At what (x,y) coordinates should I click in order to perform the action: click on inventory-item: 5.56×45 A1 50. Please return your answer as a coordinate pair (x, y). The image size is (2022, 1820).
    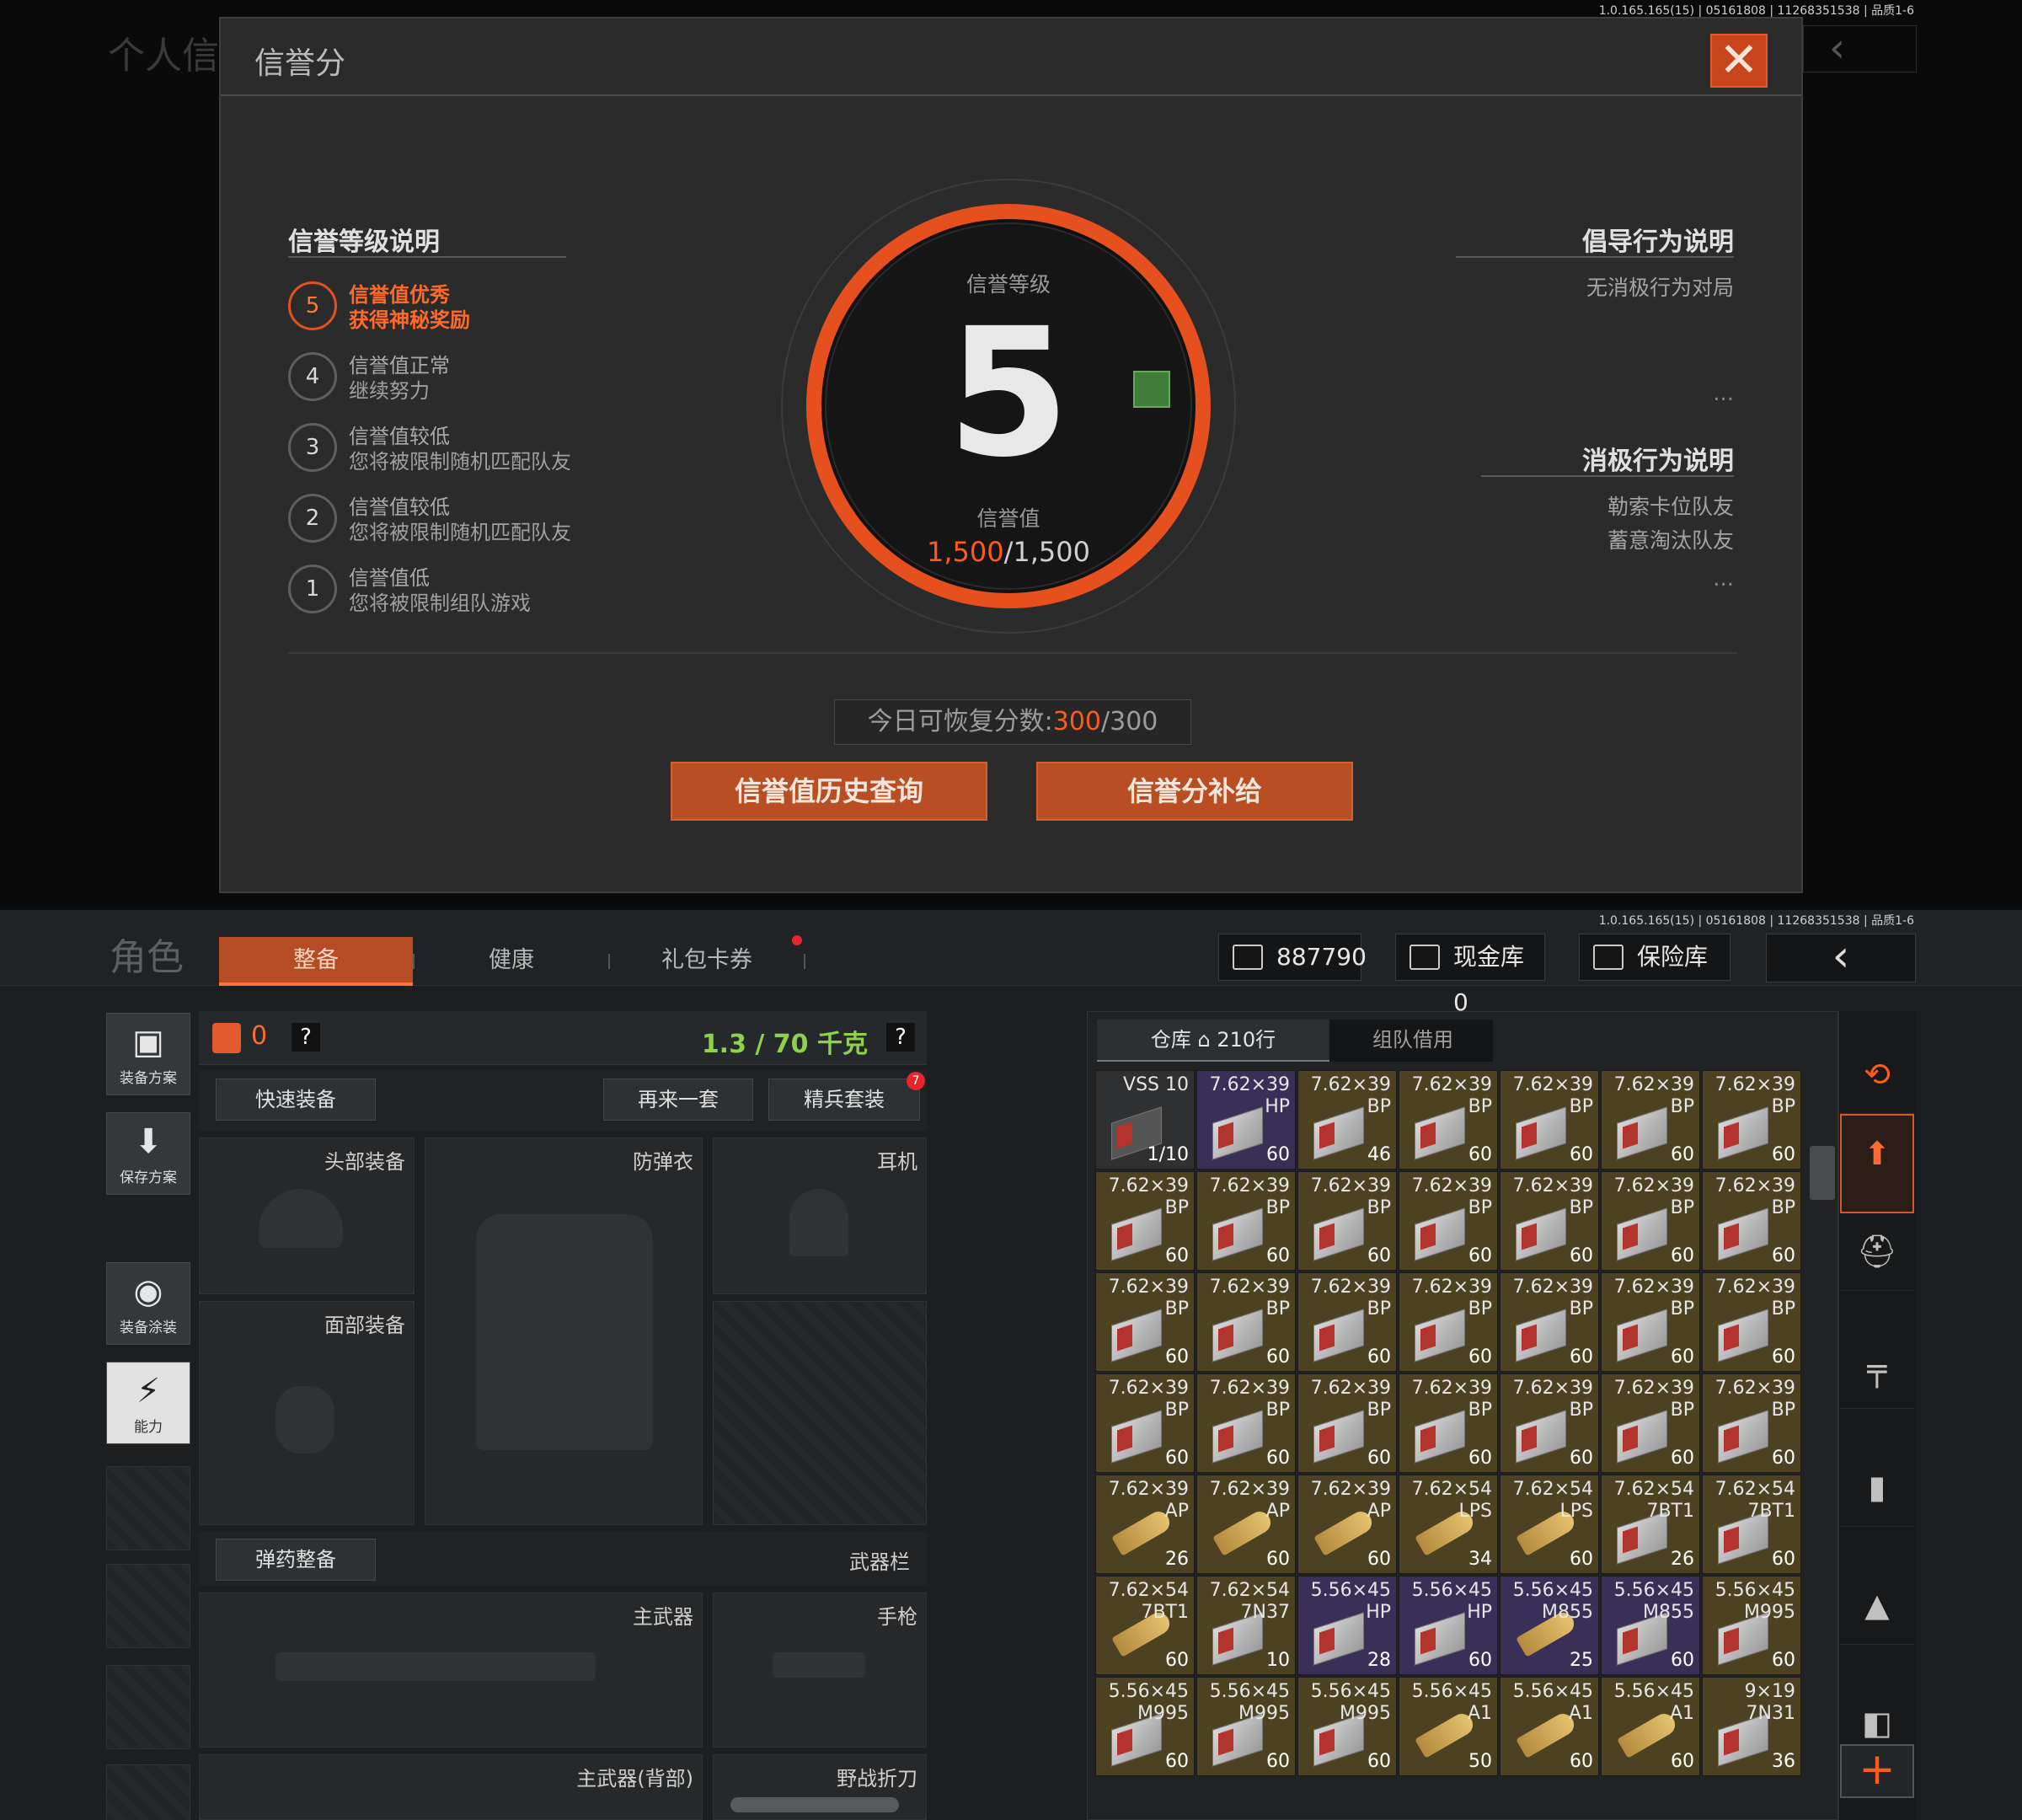
    Looking at the image, I should click on (1448, 1726).